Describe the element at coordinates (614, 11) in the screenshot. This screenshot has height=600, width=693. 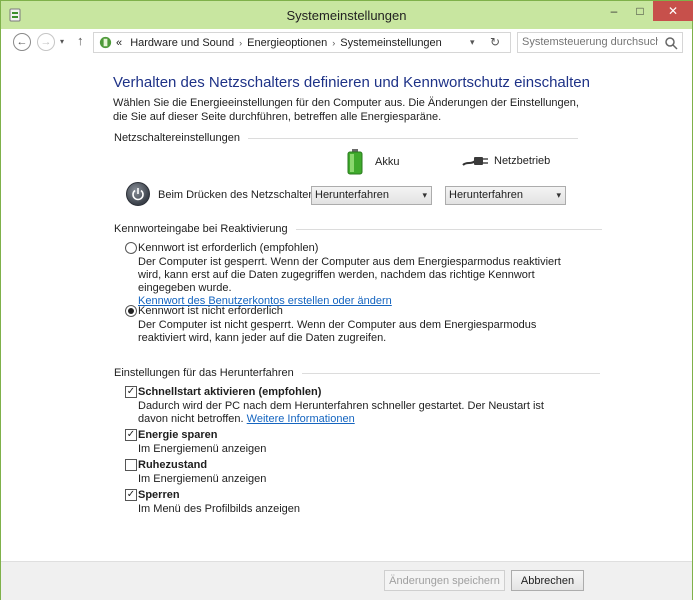
I see `minimize-button: –` at that location.